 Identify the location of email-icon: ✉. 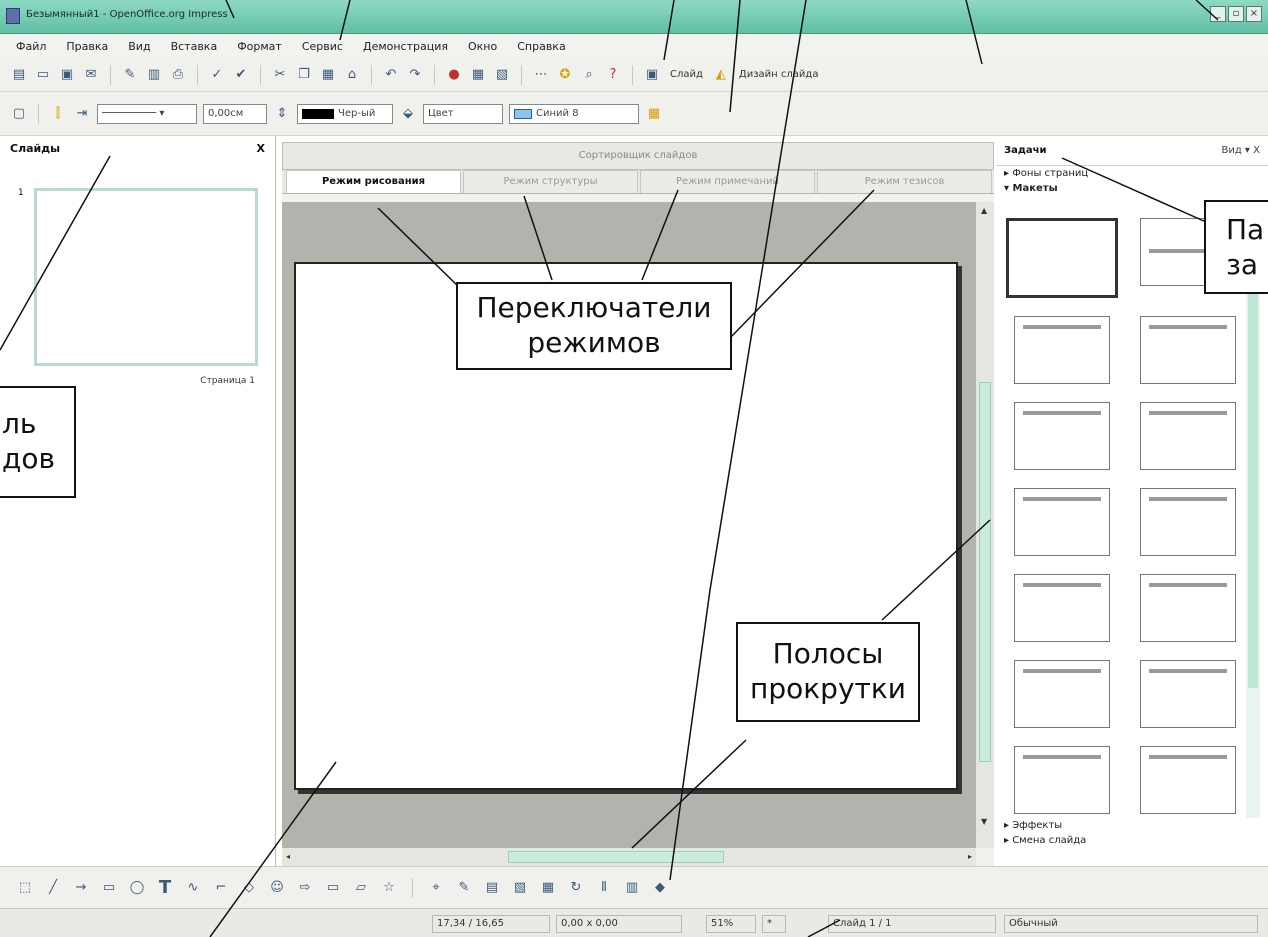
(91, 75).